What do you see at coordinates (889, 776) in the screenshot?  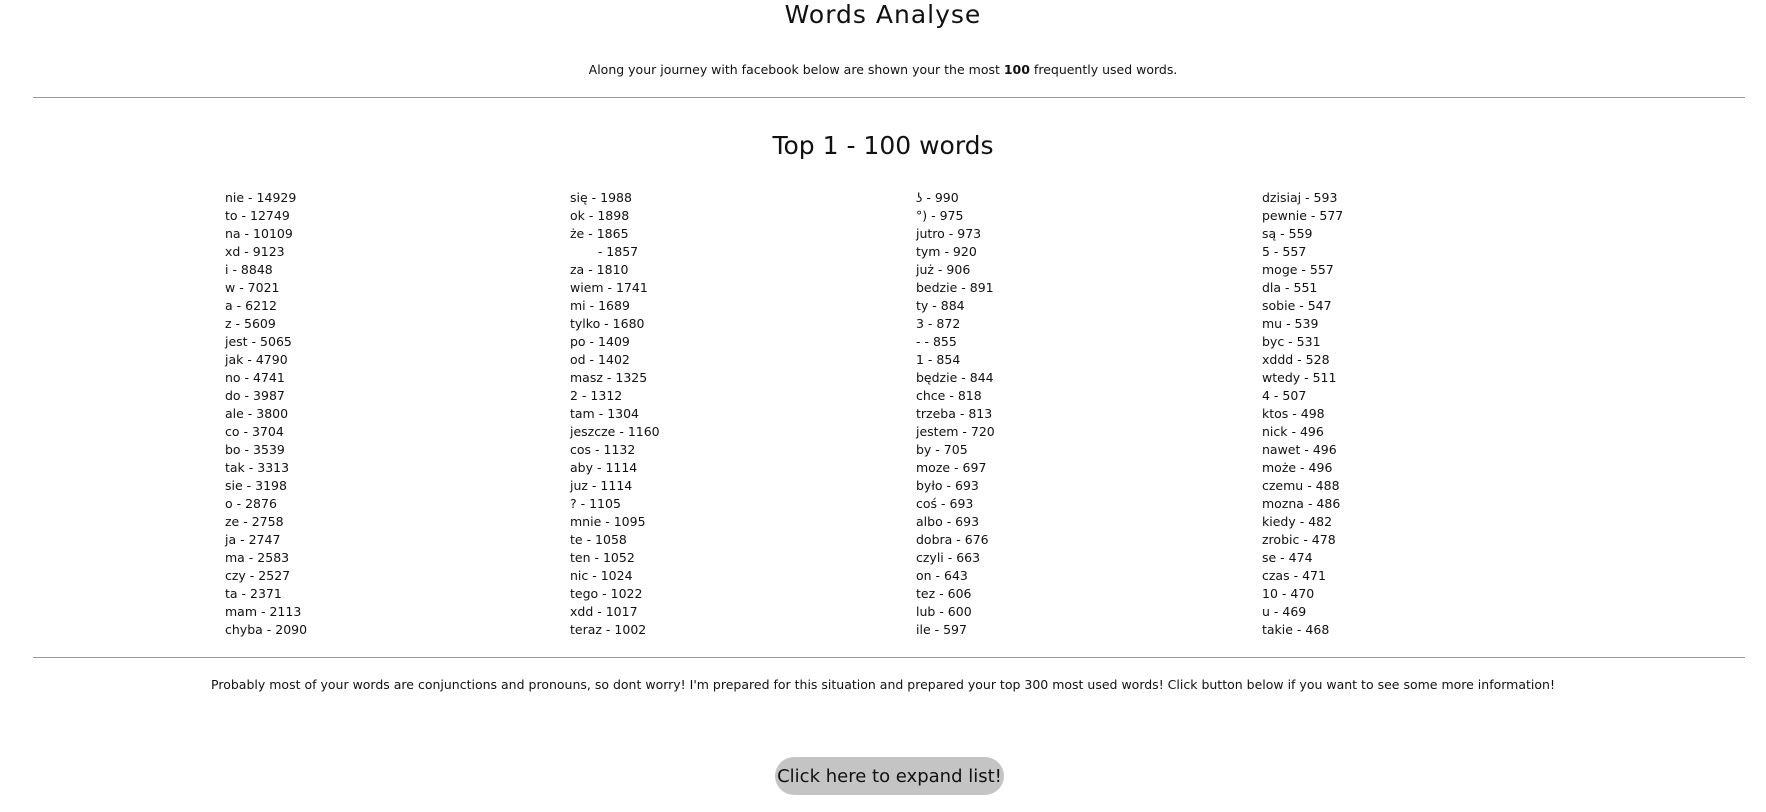 I see `expand-list-button: Click here to expand list!` at bounding box center [889, 776].